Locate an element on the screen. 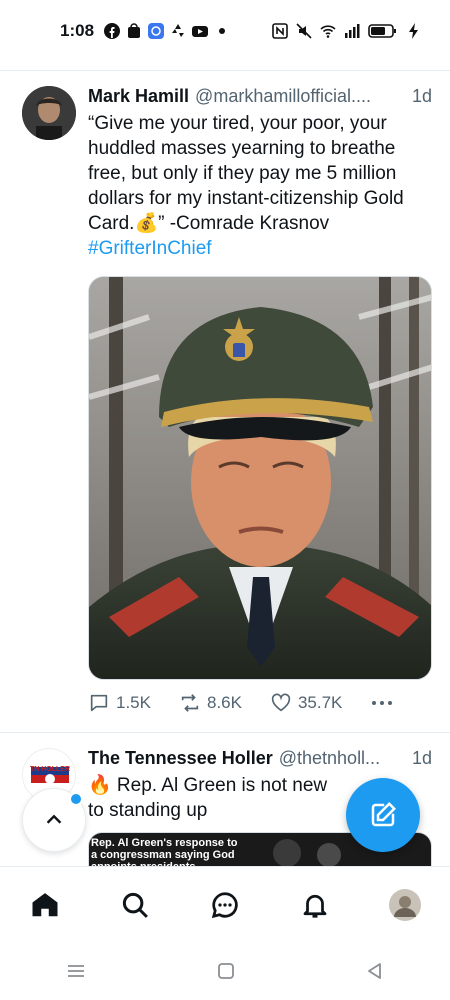  system-navigation-bar is located at coordinates (225, 971).